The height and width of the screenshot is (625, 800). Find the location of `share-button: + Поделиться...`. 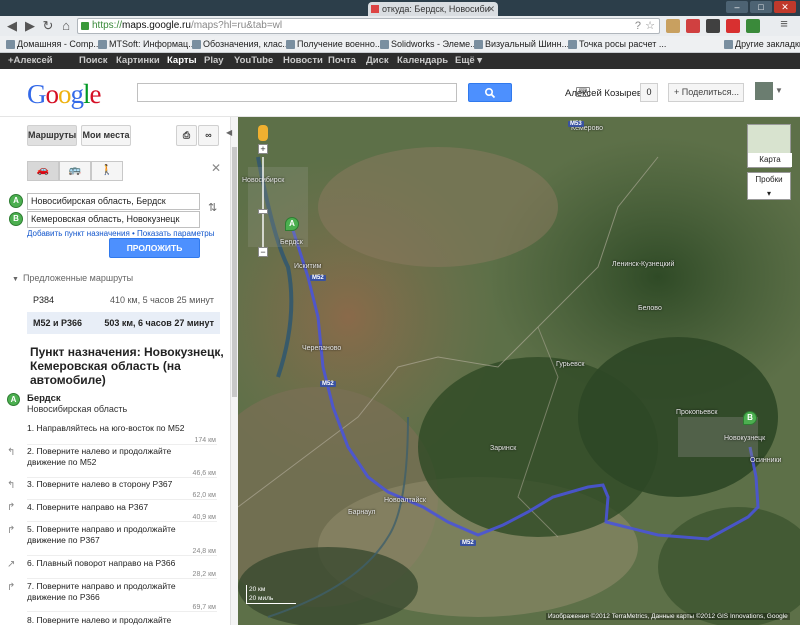

share-button: + Поделиться... is located at coordinates (706, 92).